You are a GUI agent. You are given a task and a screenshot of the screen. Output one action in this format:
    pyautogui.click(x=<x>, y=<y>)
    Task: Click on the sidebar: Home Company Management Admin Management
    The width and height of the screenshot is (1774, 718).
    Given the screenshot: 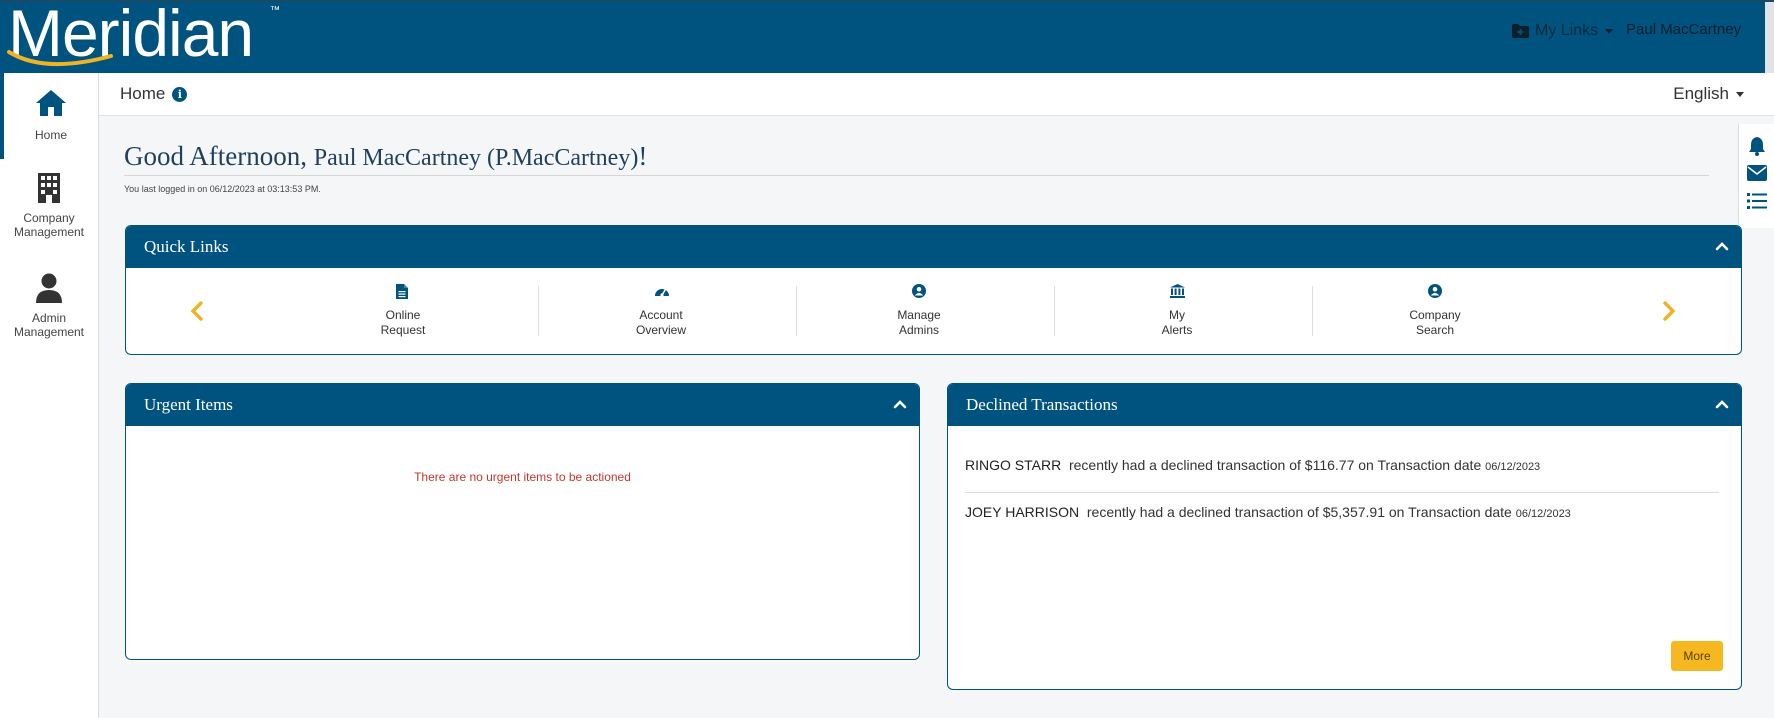 What is the action you would take?
    pyautogui.click(x=49, y=395)
    